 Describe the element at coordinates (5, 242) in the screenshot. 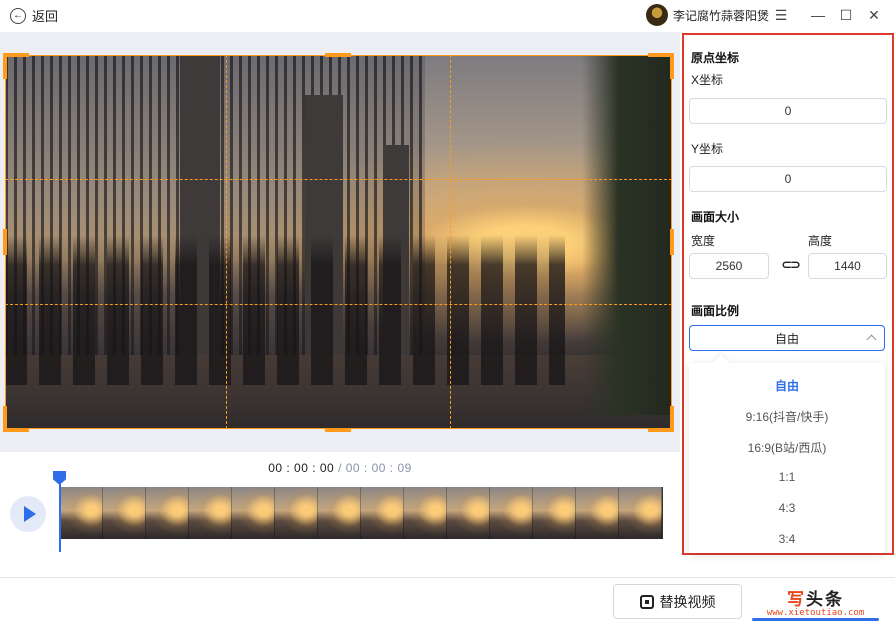

I see `crop-handle-left` at that location.